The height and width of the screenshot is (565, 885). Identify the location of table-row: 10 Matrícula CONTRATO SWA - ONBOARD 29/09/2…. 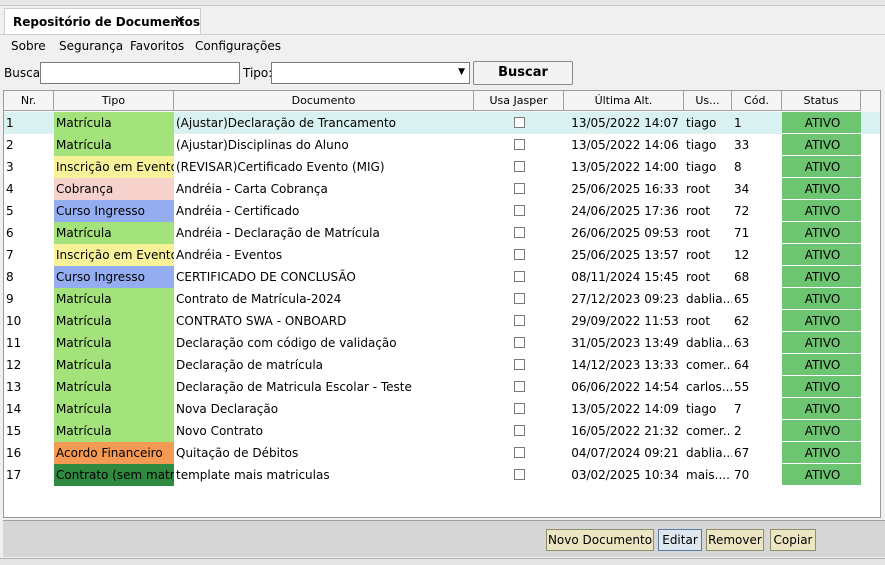
(442, 321).